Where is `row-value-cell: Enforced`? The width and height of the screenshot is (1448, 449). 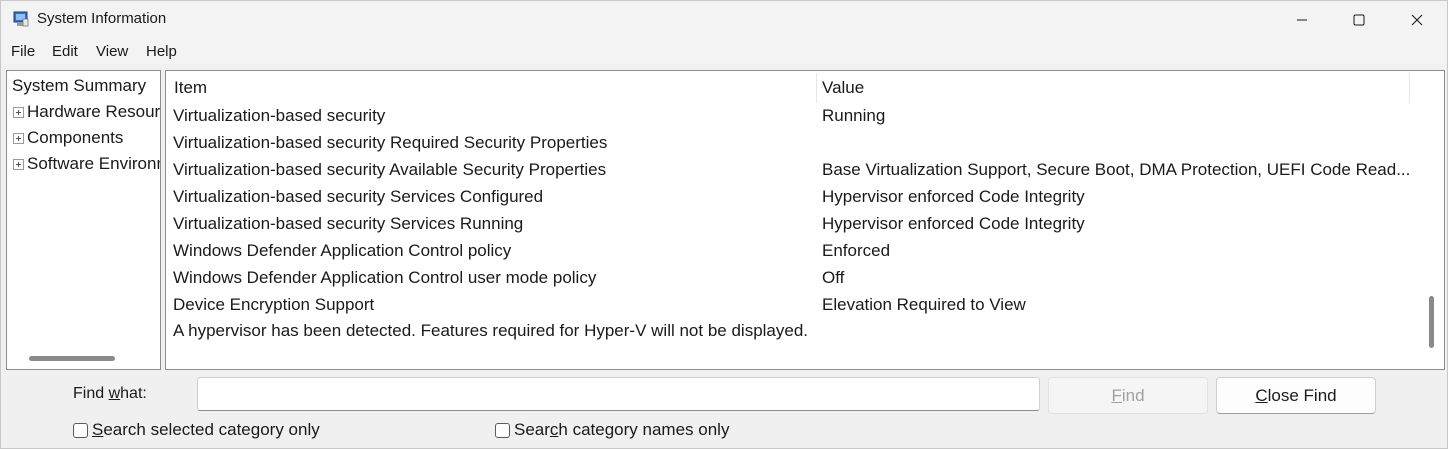
row-value-cell: Enforced is located at coordinates (856, 250).